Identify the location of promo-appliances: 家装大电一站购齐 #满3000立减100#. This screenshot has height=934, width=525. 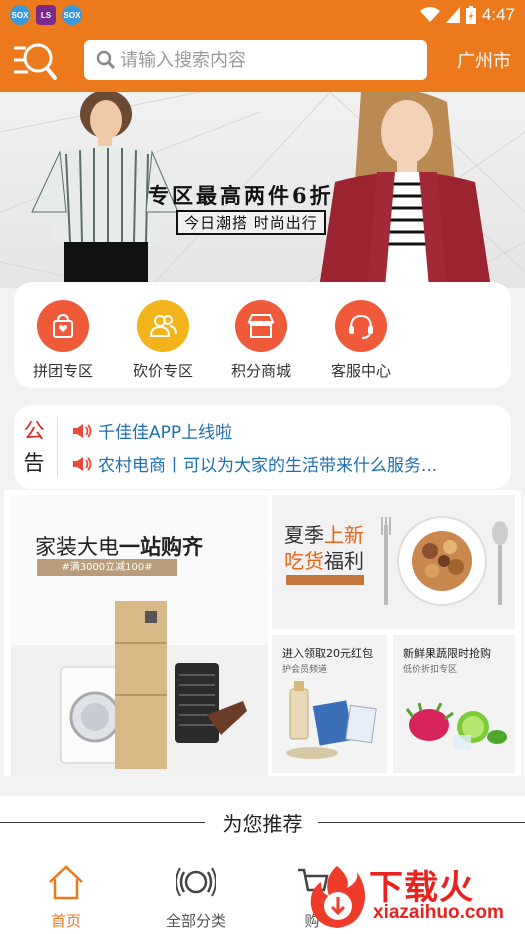
(139, 635).